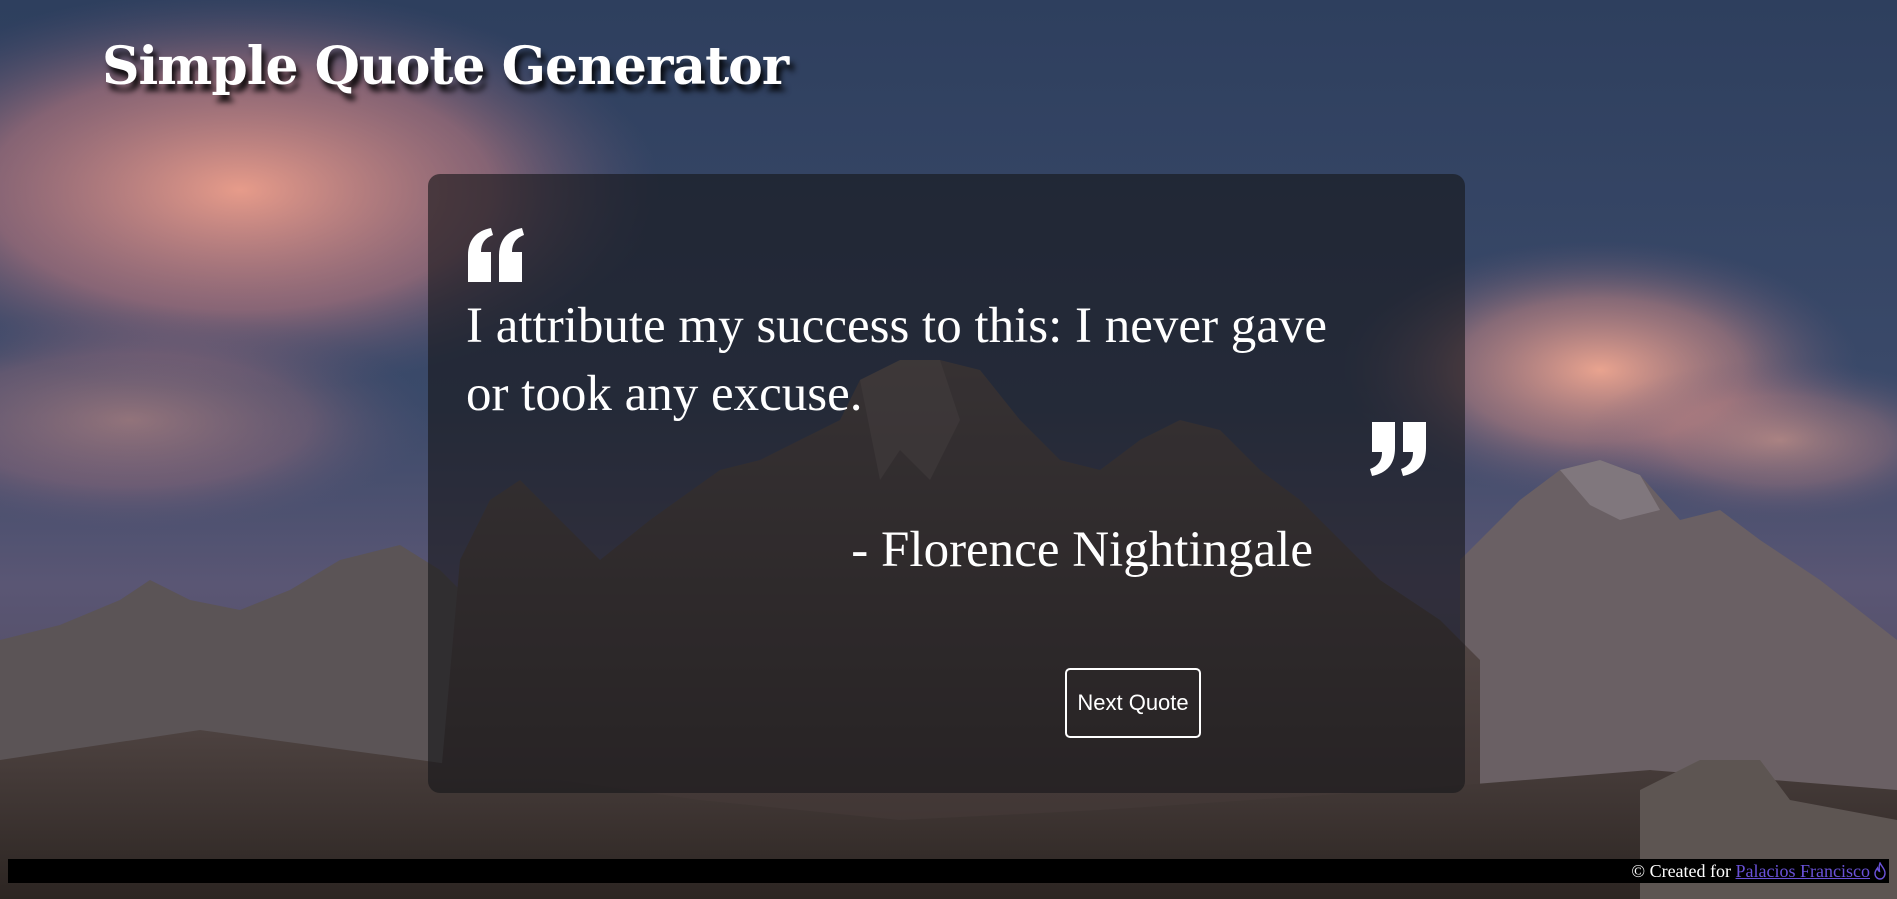  What do you see at coordinates (1683, 871) in the screenshot?
I see `footer-credit: © Created for` at bounding box center [1683, 871].